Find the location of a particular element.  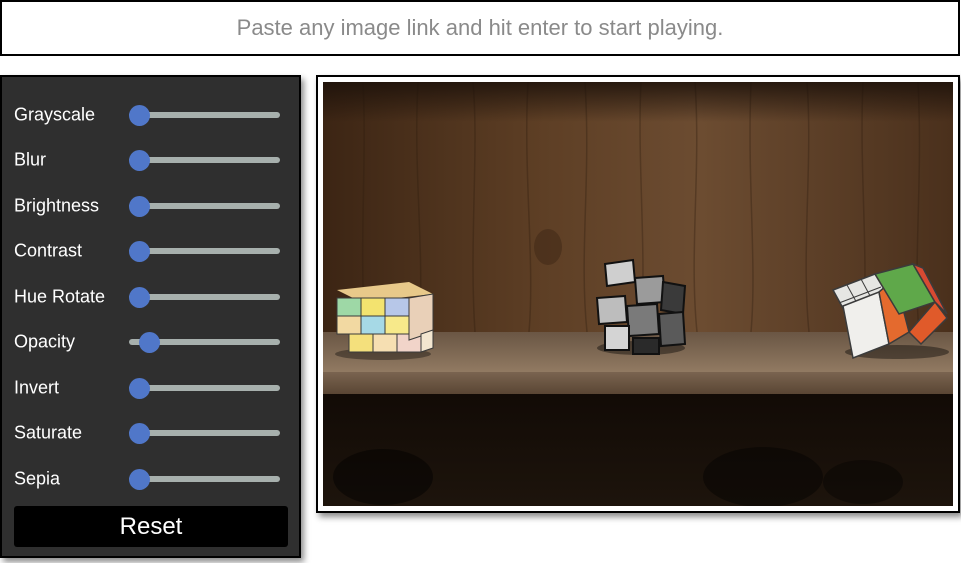

image-url-input is located at coordinates (480, 28).